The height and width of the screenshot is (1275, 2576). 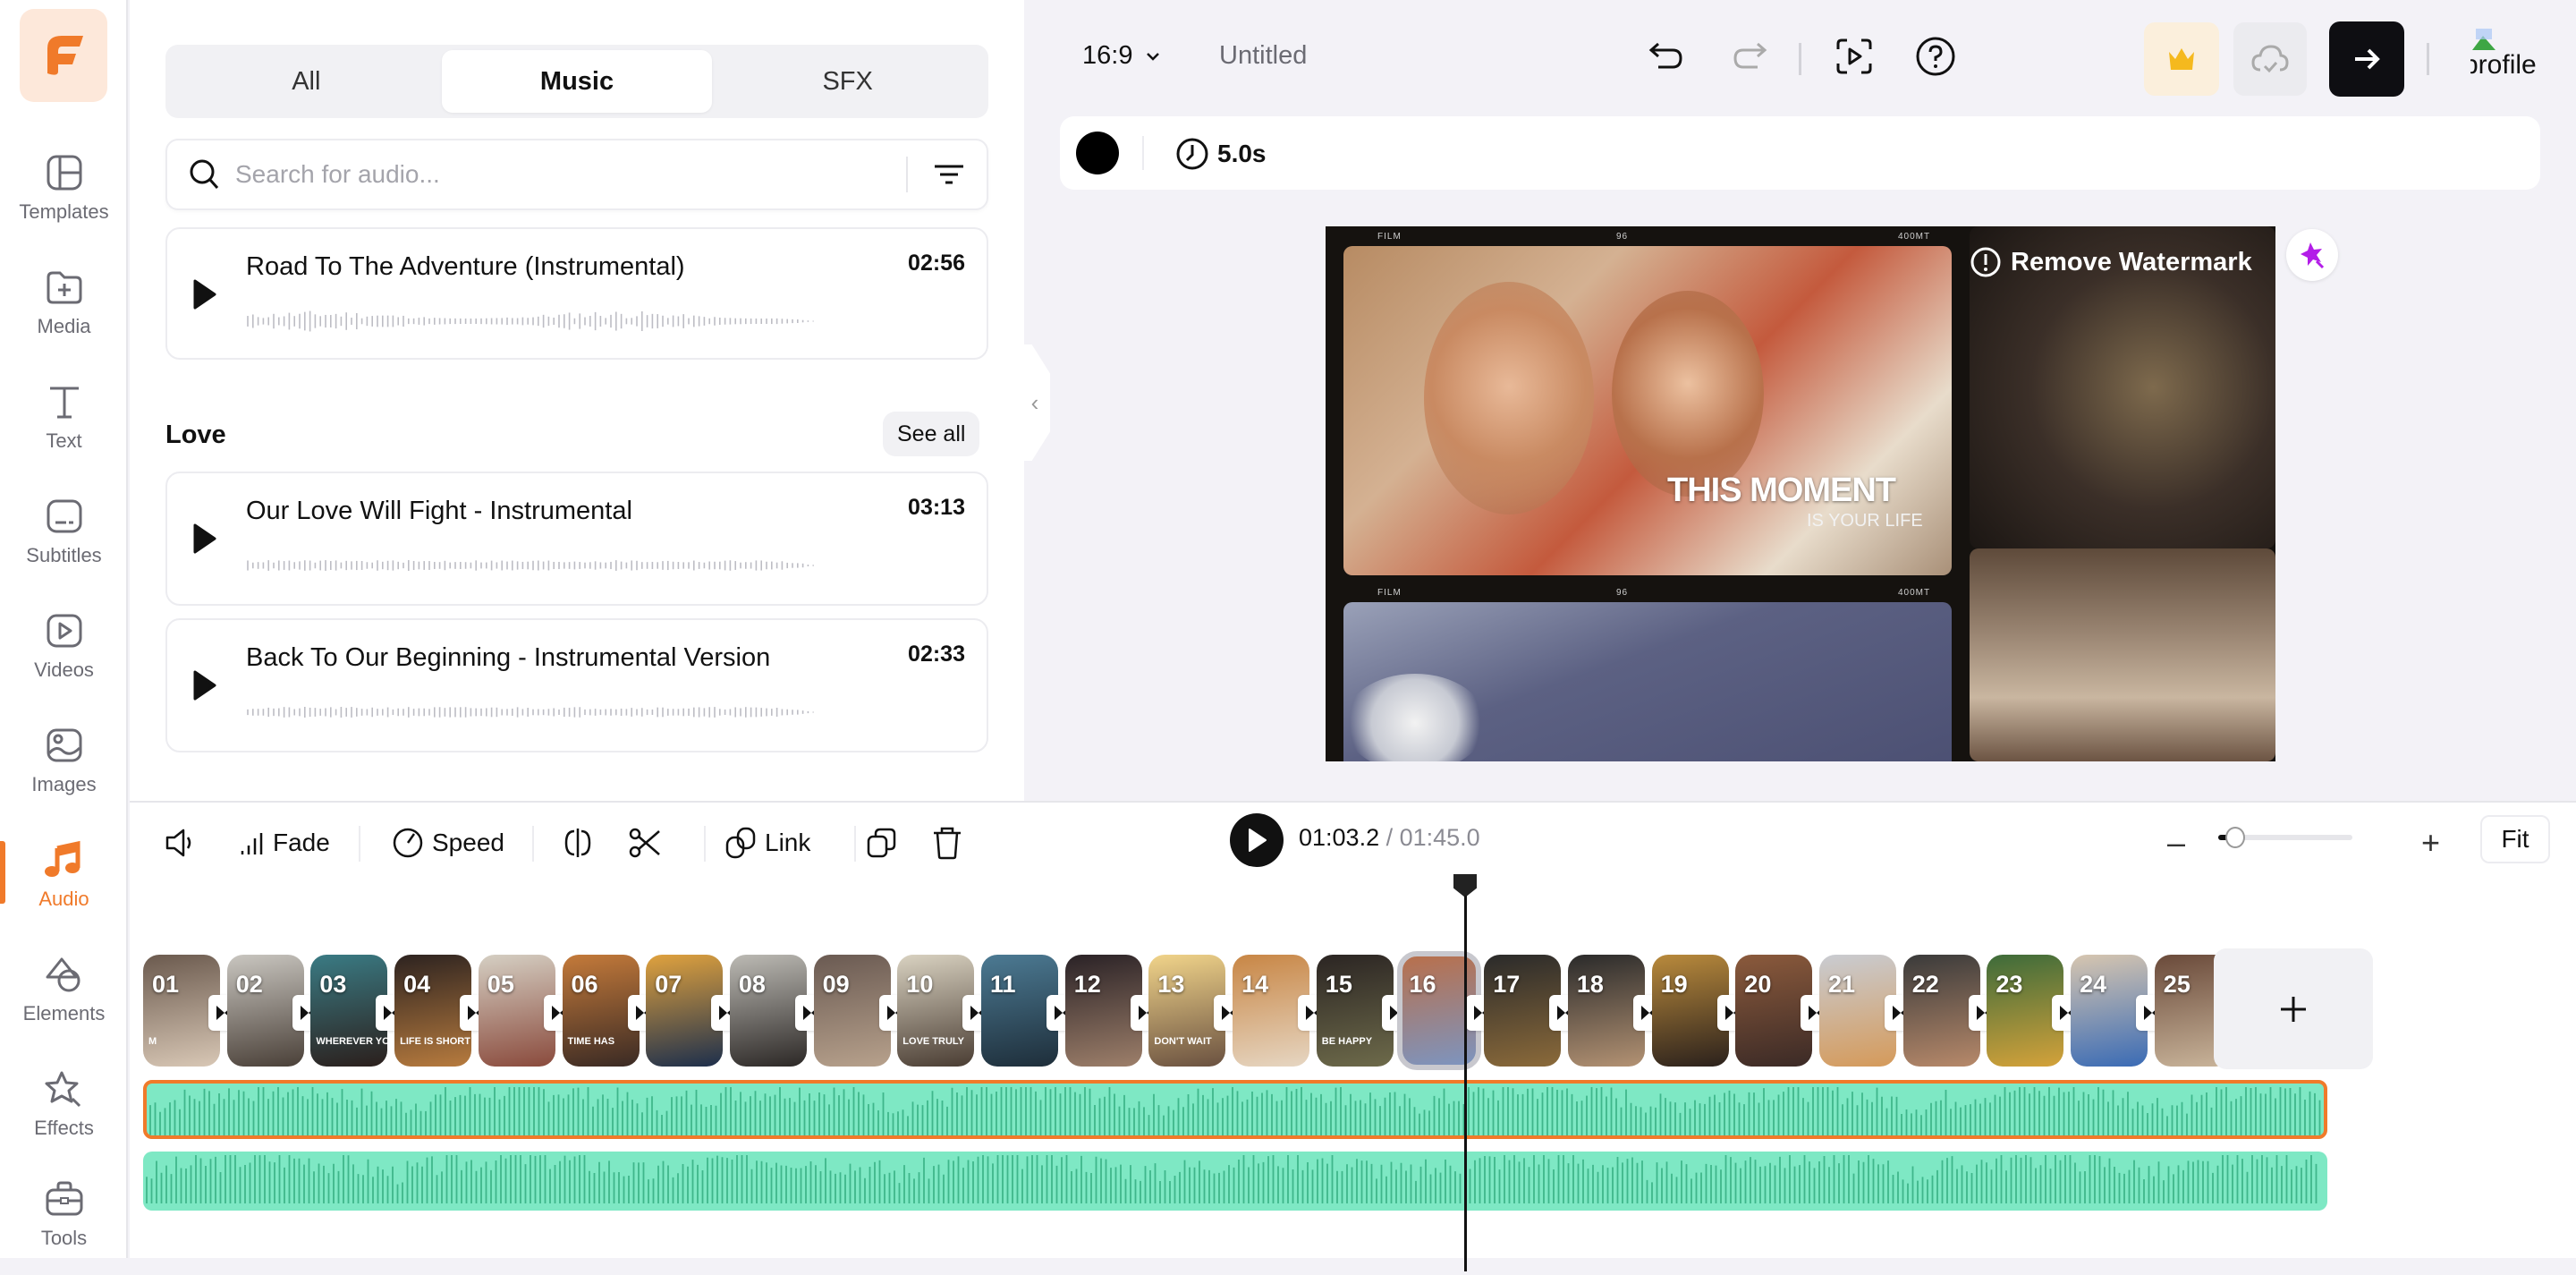 I want to click on remove-watermark-button: Remove Watermark, so click(x=2111, y=262).